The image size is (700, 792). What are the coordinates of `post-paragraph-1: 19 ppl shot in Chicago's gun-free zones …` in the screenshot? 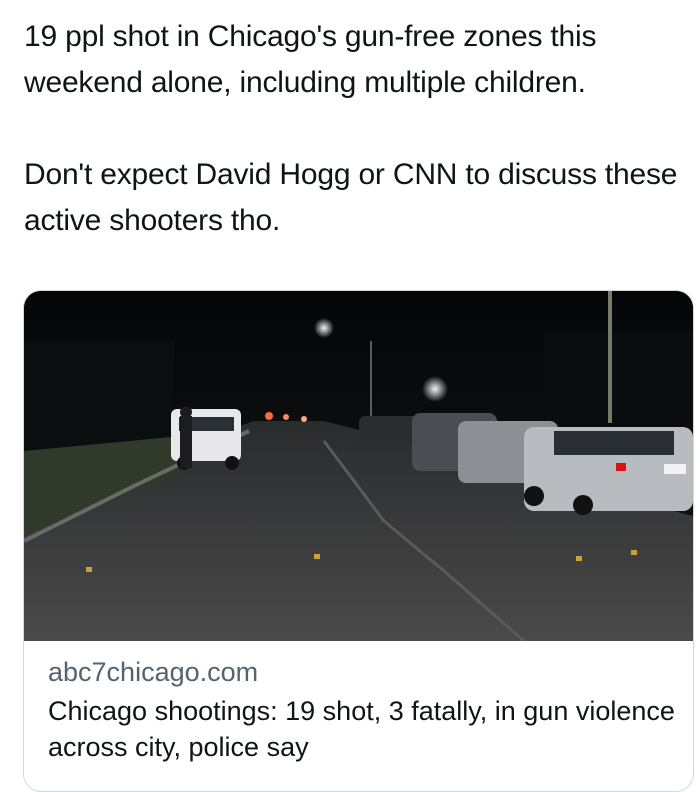 It's located at (310, 59).